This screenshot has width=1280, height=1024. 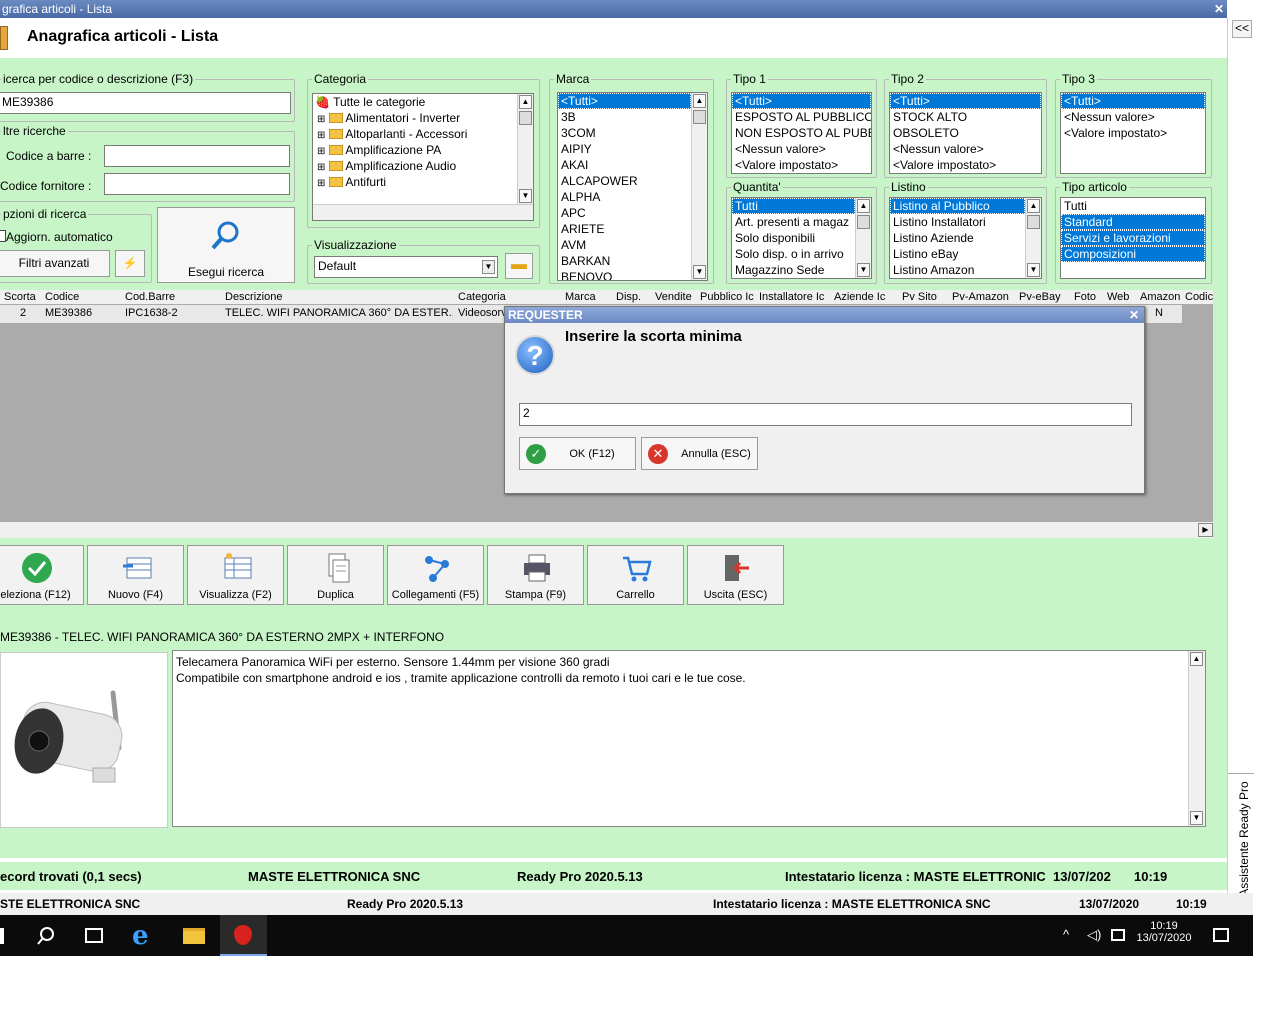 What do you see at coordinates (197, 156) in the screenshot?
I see `barcode-input` at bounding box center [197, 156].